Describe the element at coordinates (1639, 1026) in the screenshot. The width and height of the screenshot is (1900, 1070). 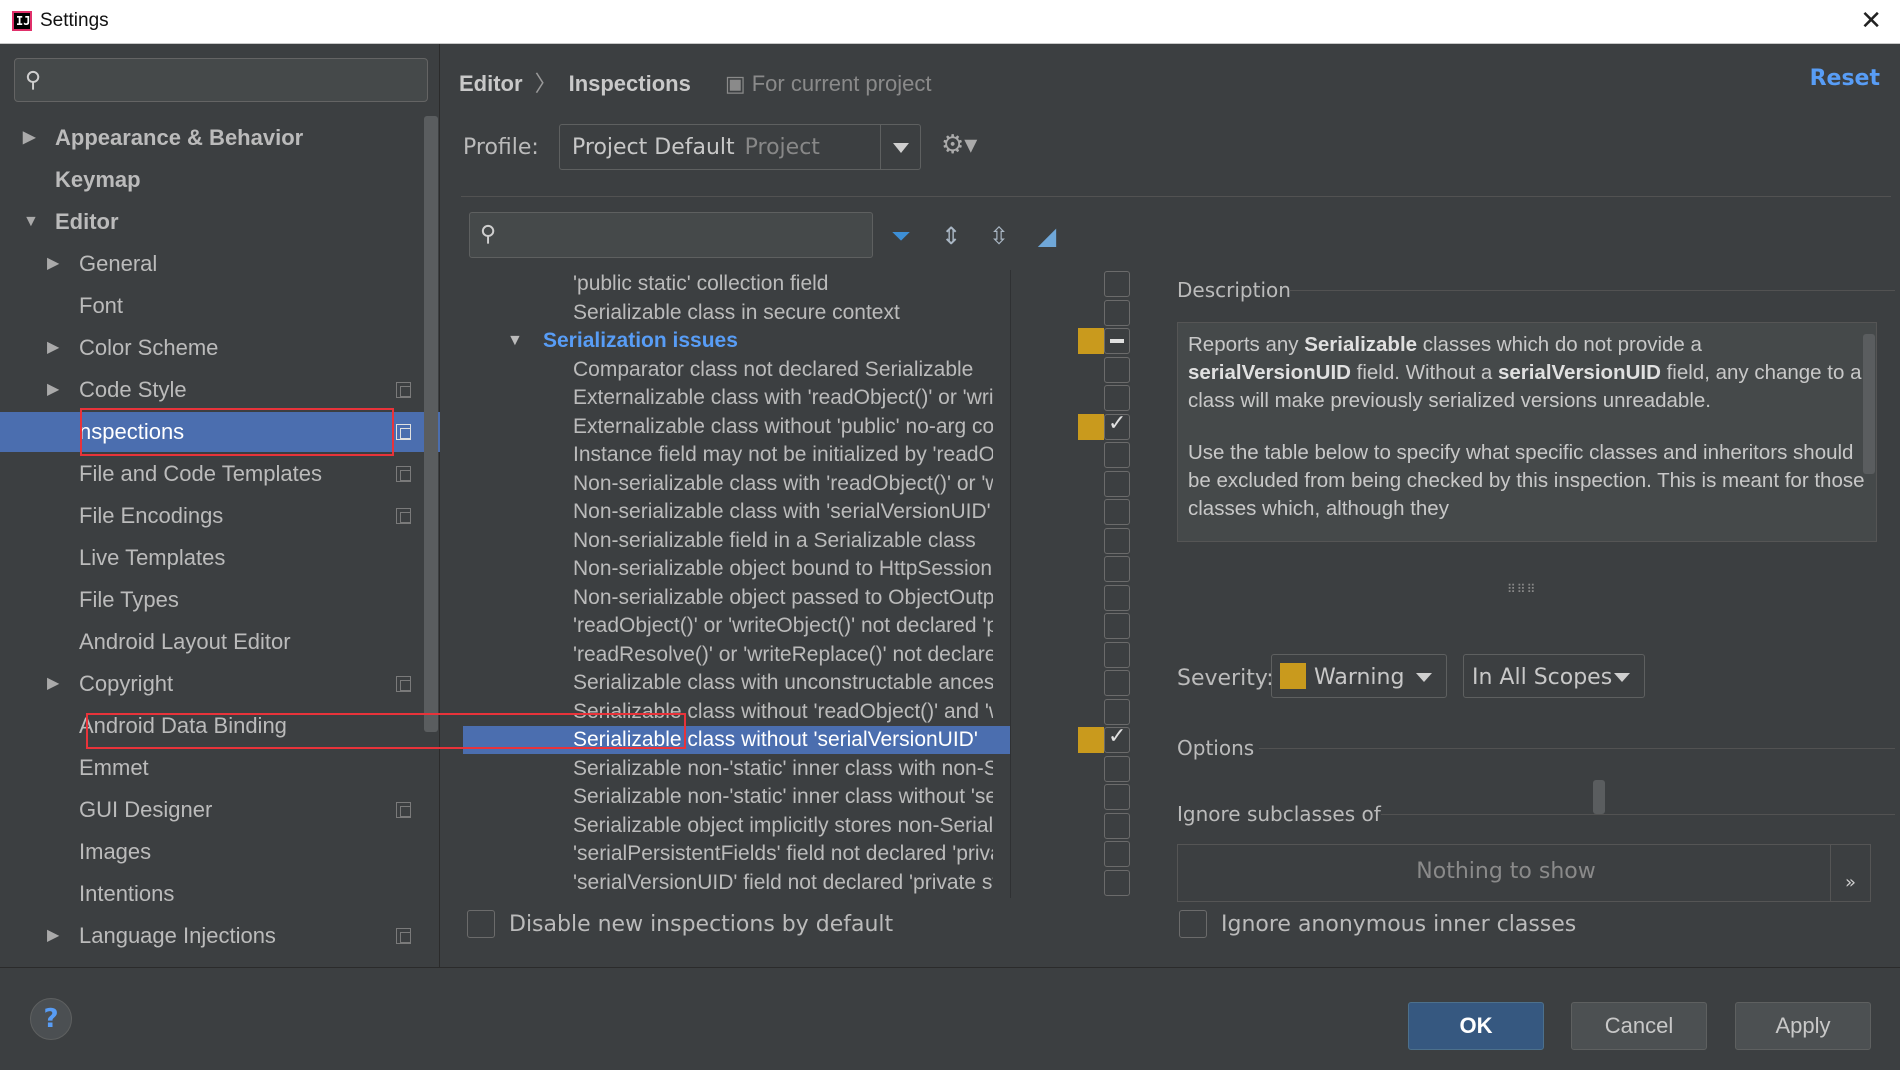
I see `cancel-button: Cancel` at that location.